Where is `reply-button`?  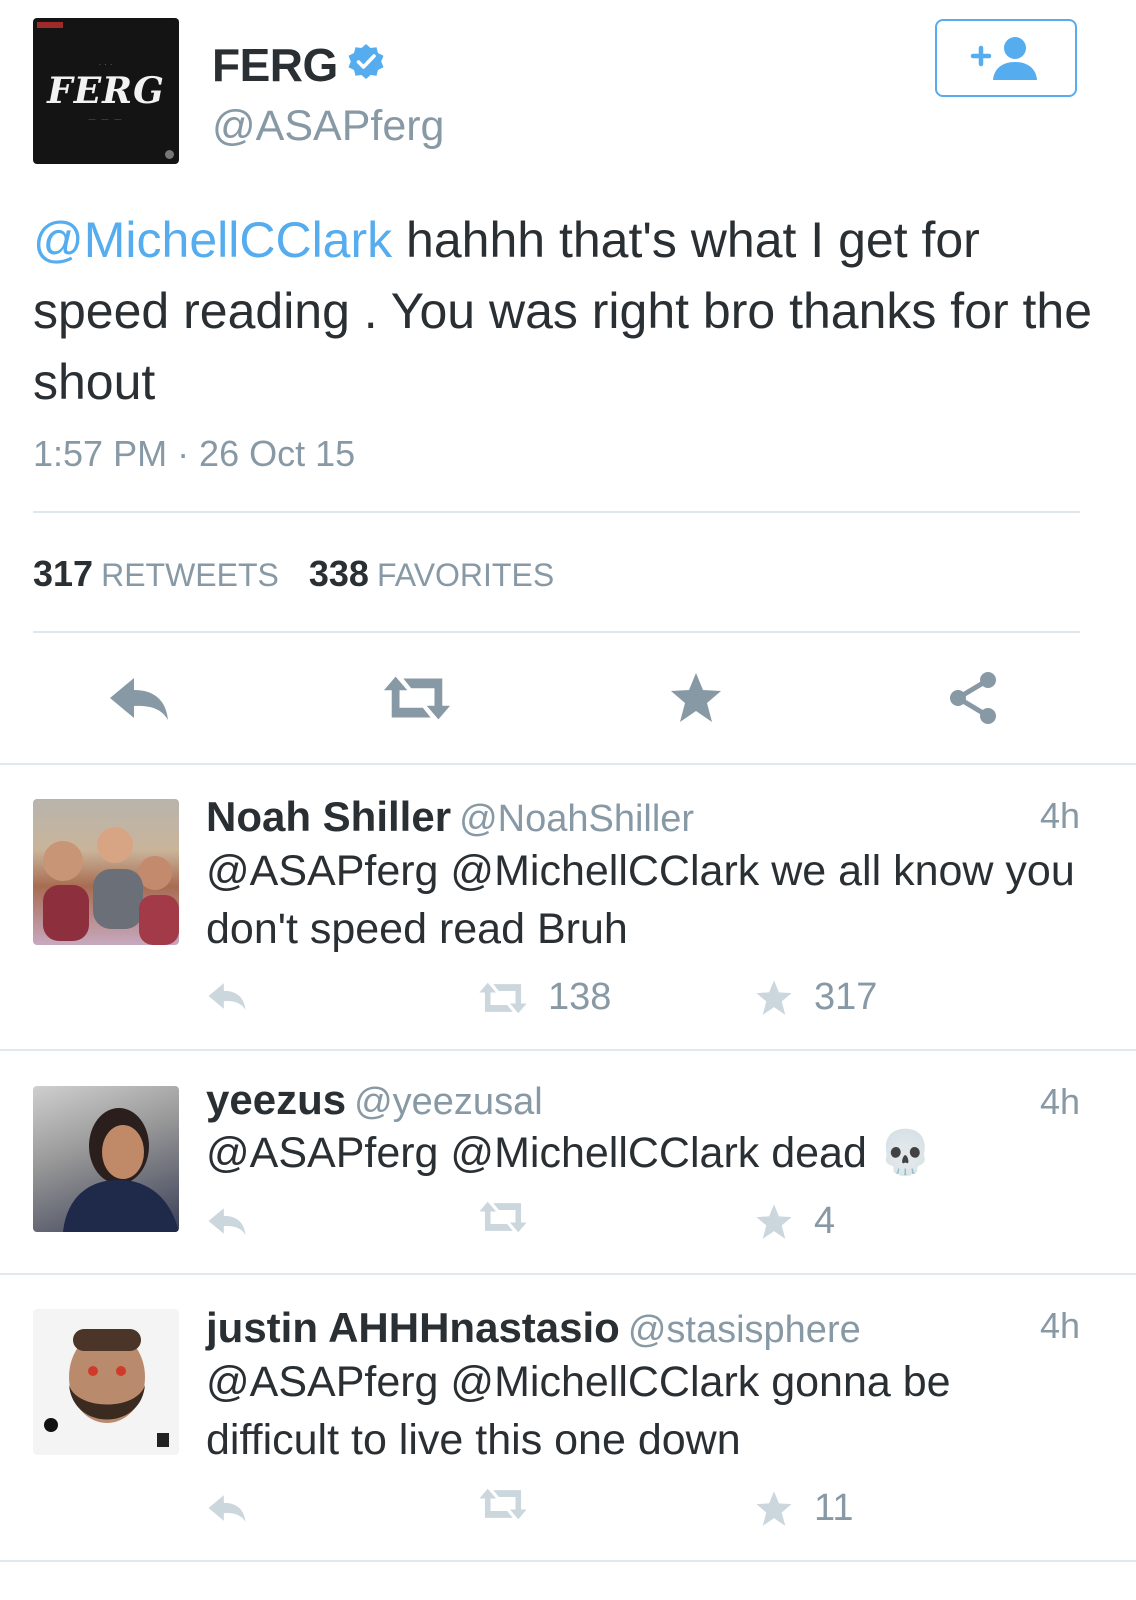 reply-button is located at coordinates (139, 698).